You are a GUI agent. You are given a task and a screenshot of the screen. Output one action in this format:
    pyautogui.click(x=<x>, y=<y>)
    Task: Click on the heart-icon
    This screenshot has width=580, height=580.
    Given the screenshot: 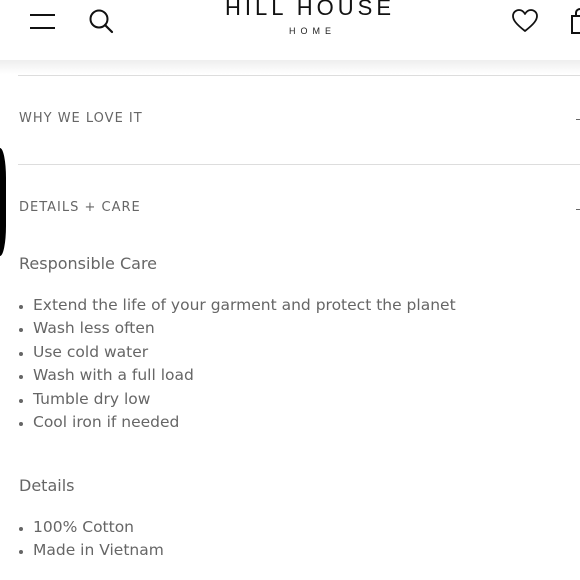 What is the action you would take?
    pyautogui.click(x=525, y=21)
    